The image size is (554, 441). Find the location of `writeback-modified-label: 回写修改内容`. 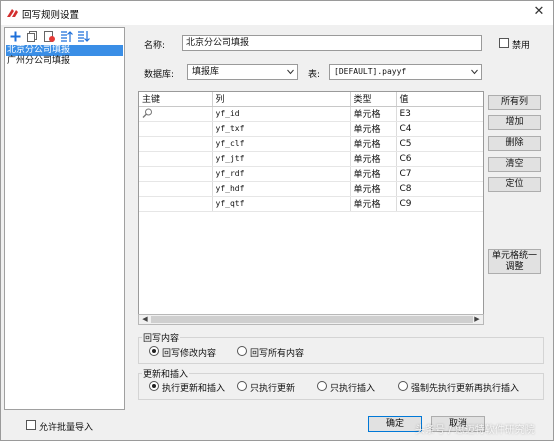

writeback-modified-label: 回写修改内容 is located at coordinates (189, 354).